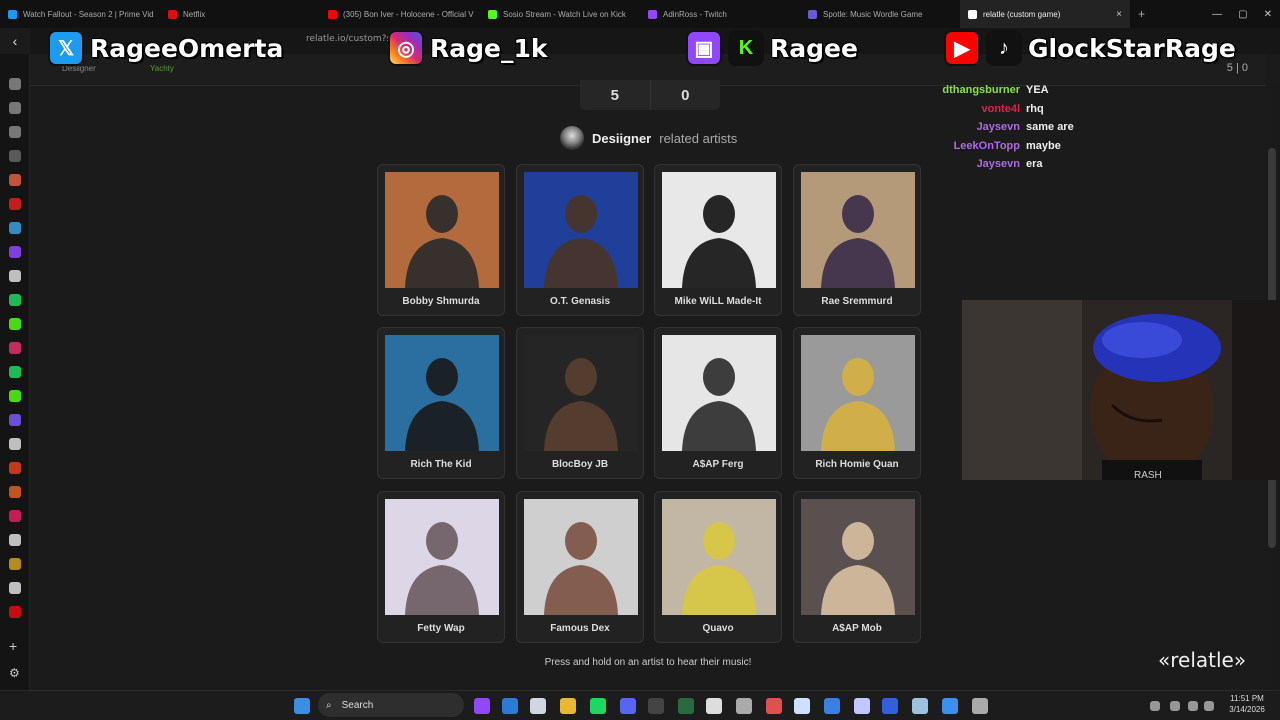  What do you see at coordinates (1045, 14) in the screenshot?
I see `browser-tab: relatle (custom game) ×` at bounding box center [1045, 14].